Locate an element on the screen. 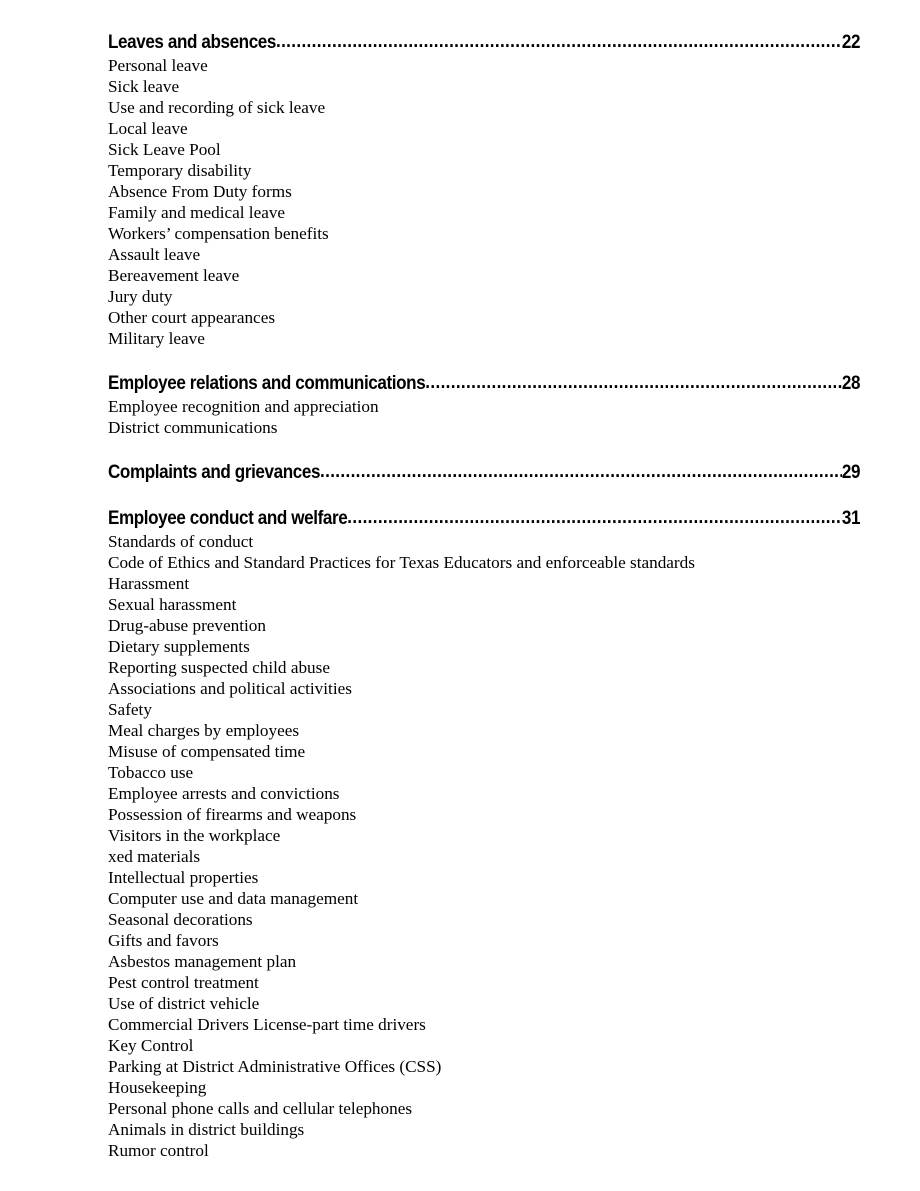 The height and width of the screenshot is (1191, 920). toc-entry: Family and medical leave is located at coordinates (484, 212).